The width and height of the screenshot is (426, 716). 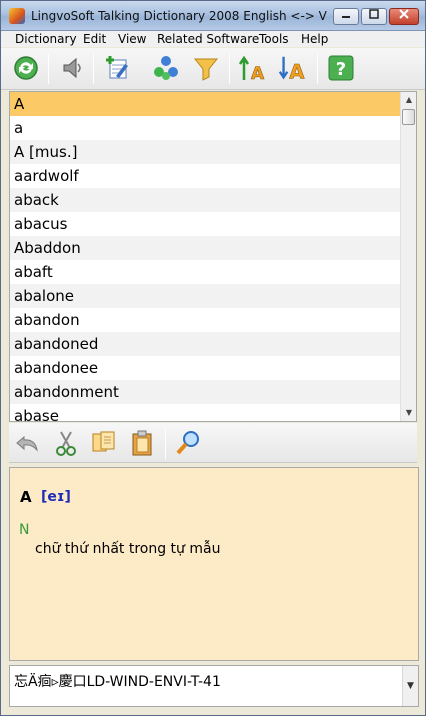 I want to click on word-list-item: A, so click(x=205, y=104).